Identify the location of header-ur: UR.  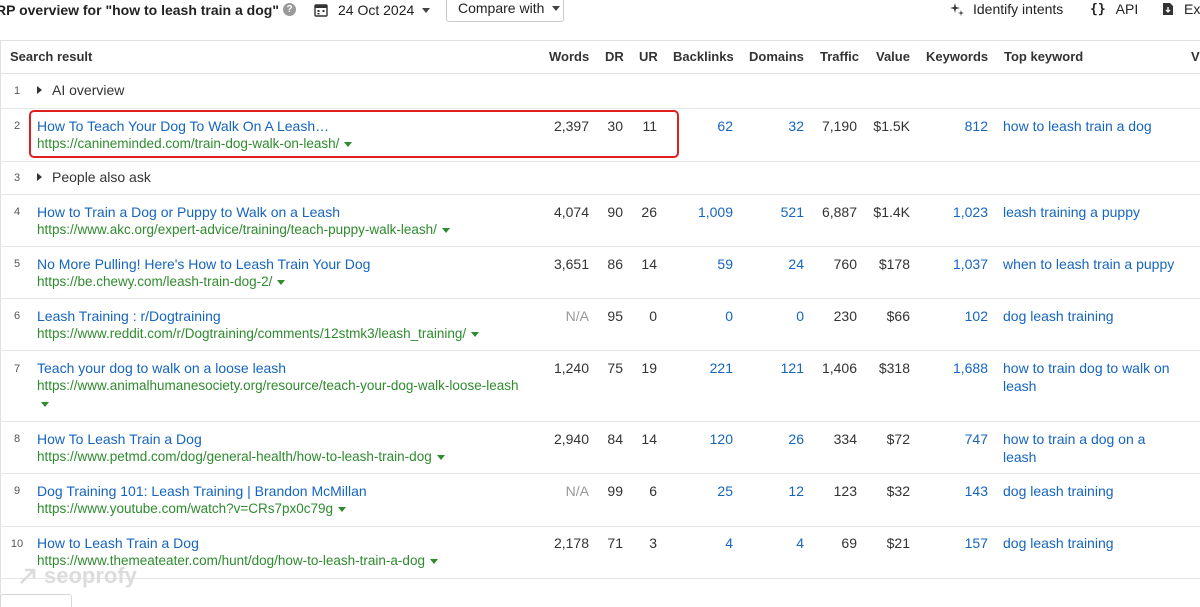
(648, 56).